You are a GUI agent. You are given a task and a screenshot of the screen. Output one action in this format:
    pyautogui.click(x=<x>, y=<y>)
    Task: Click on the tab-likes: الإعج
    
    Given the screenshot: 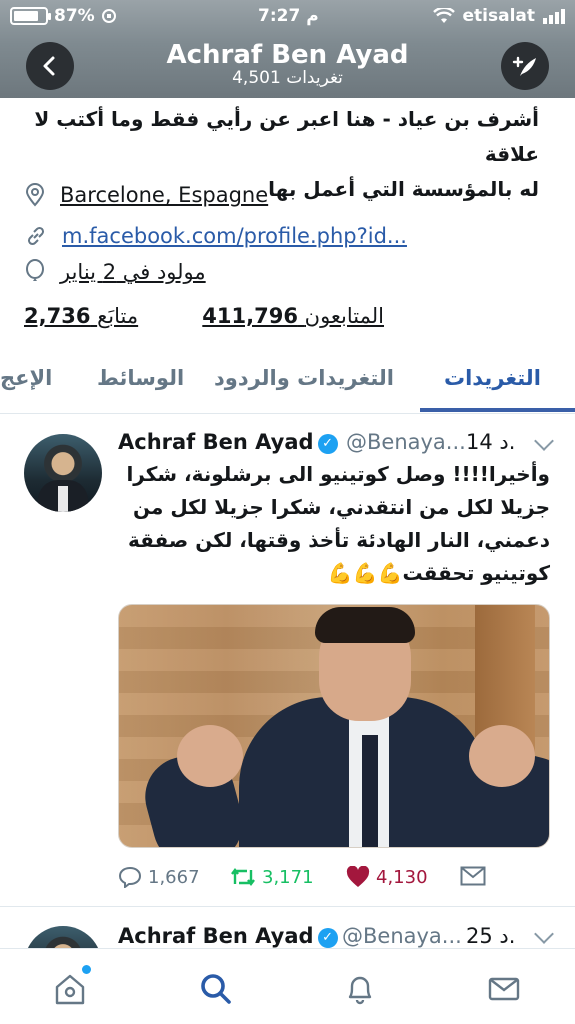 What is the action you would take?
    pyautogui.click(x=26, y=378)
    